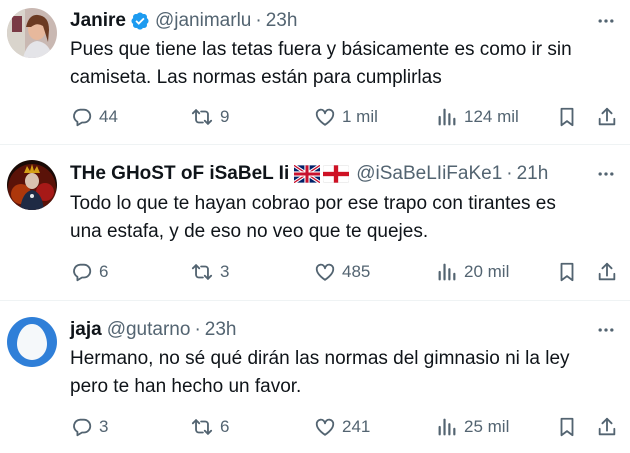 The height and width of the screenshot is (453, 630). Describe the element at coordinates (108, 116) in the screenshot. I see `reply-count: 44` at that location.